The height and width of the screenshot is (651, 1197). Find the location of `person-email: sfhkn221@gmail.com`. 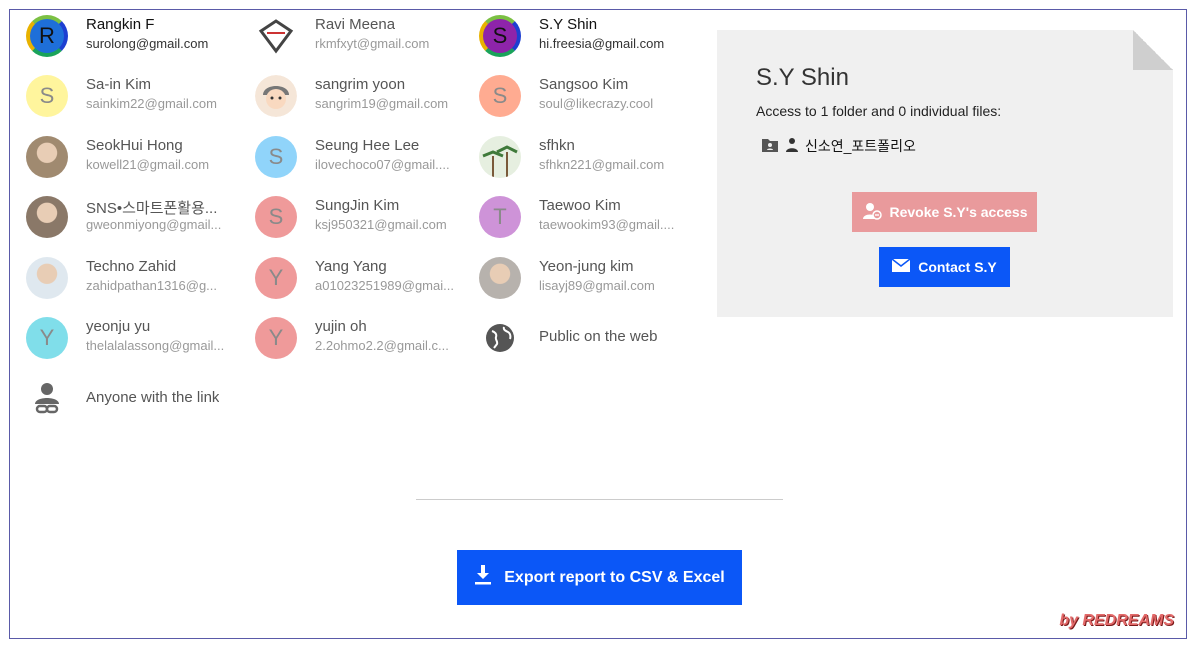

person-email: sfhkn221@gmail.com is located at coordinates (602, 164).